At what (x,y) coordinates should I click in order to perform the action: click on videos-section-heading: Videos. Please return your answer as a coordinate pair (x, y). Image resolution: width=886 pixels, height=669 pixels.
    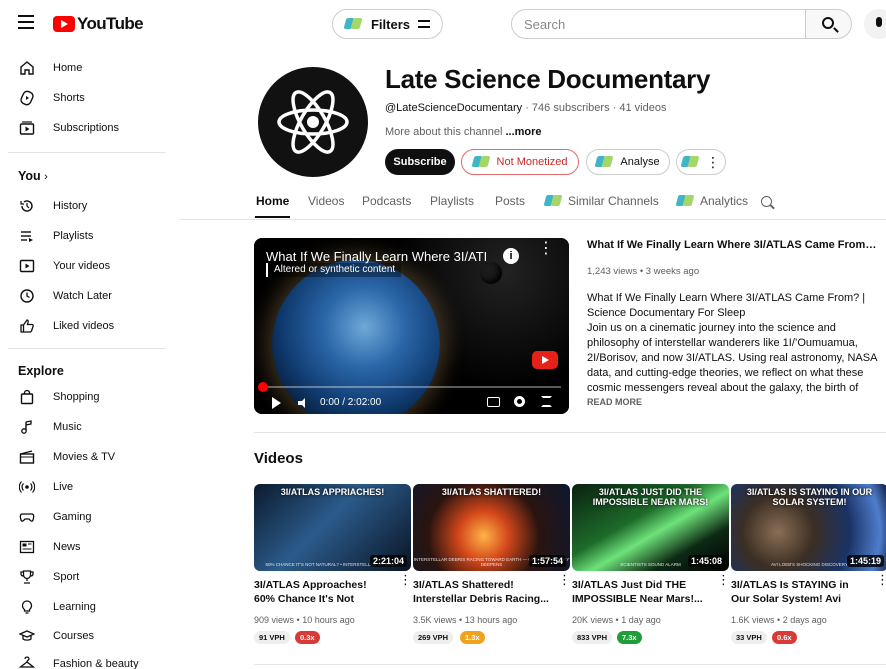
    Looking at the image, I should click on (278, 458).